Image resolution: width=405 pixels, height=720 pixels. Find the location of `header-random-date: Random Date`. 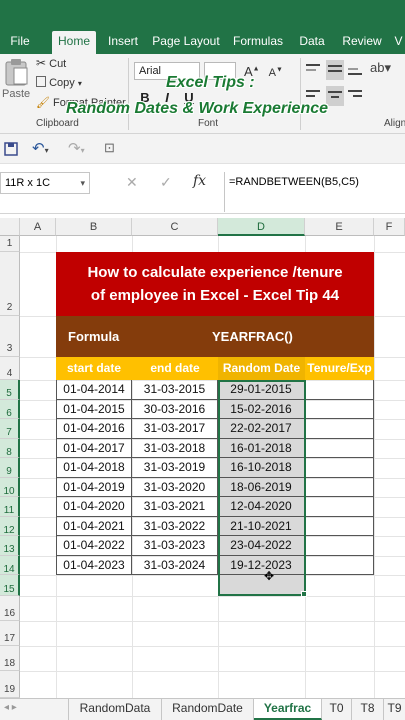

header-random-date: Random Date is located at coordinates (261, 368).